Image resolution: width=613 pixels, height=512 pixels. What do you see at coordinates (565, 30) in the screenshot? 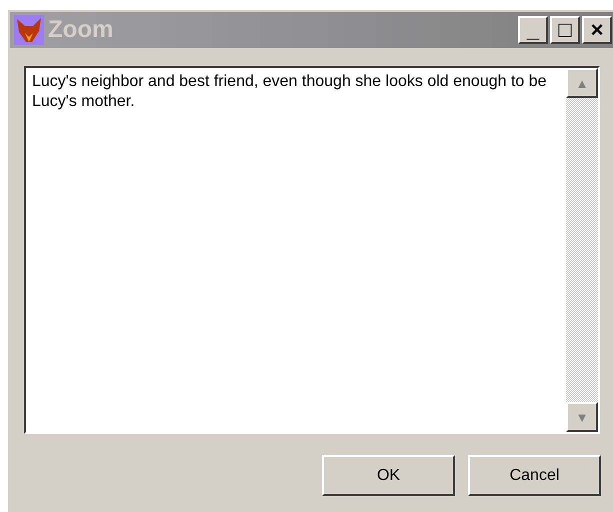
I see `maximize-button: □` at bounding box center [565, 30].